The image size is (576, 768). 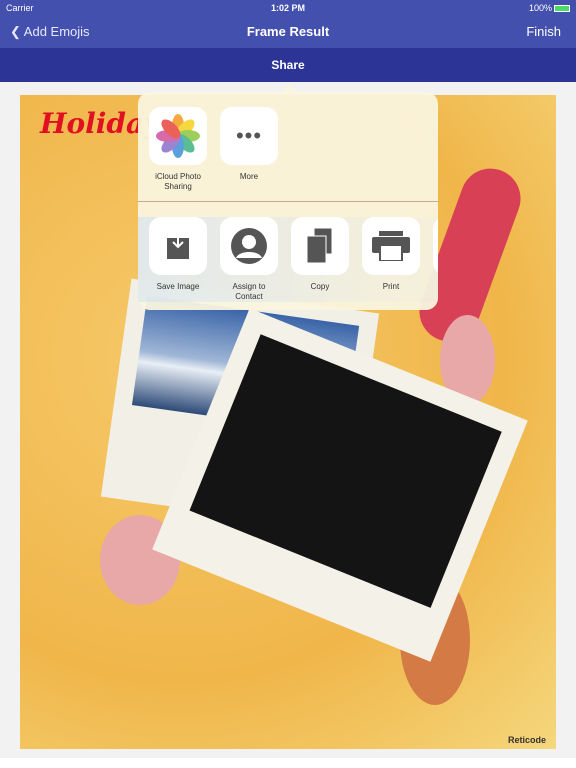 What do you see at coordinates (435, 246) in the screenshot?
I see `partial-icon` at bounding box center [435, 246].